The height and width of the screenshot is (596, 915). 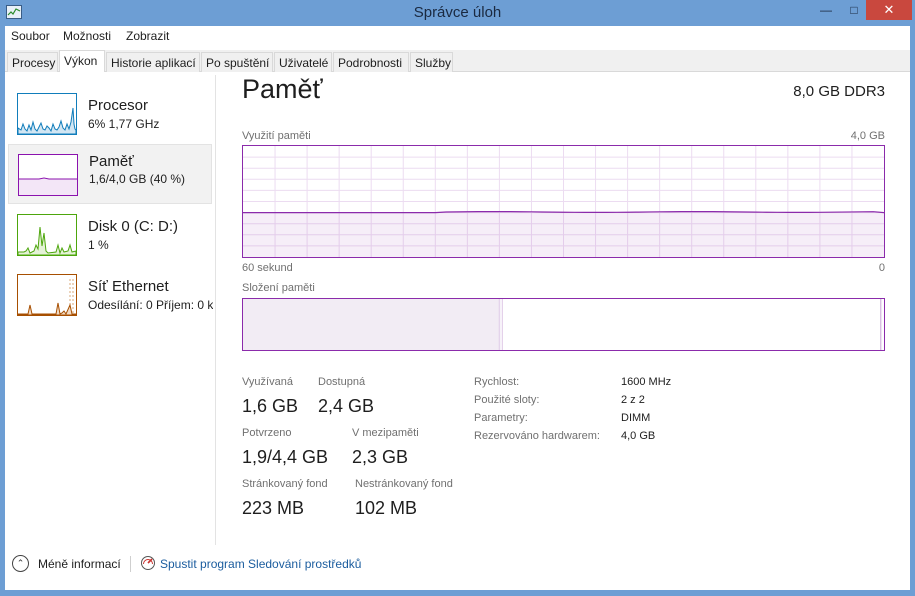 What do you see at coordinates (404, 484) in the screenshot?
I see `stat-nonpaged-label: Nestránkovaný fond` at bounding box center [404, 484].